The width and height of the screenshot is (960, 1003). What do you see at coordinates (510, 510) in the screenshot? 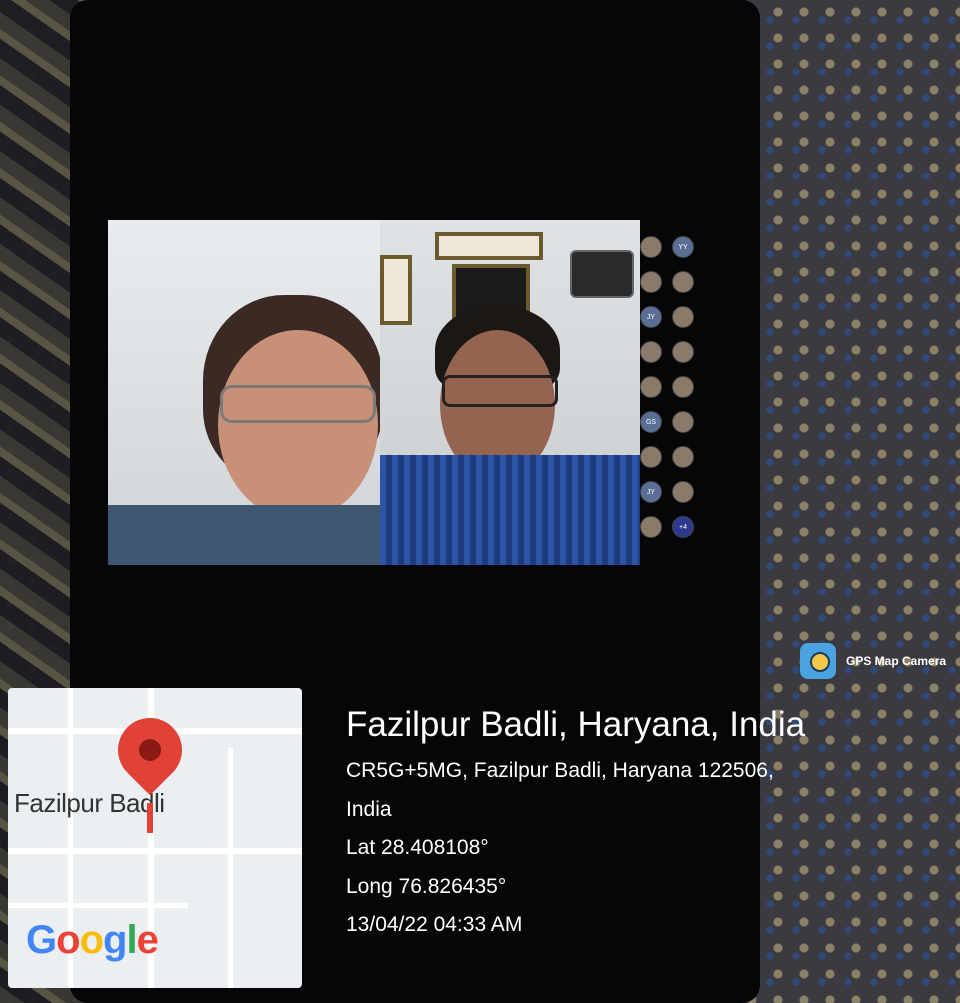
I see `participant-checked-shirt` at bounding box center [510, 510].